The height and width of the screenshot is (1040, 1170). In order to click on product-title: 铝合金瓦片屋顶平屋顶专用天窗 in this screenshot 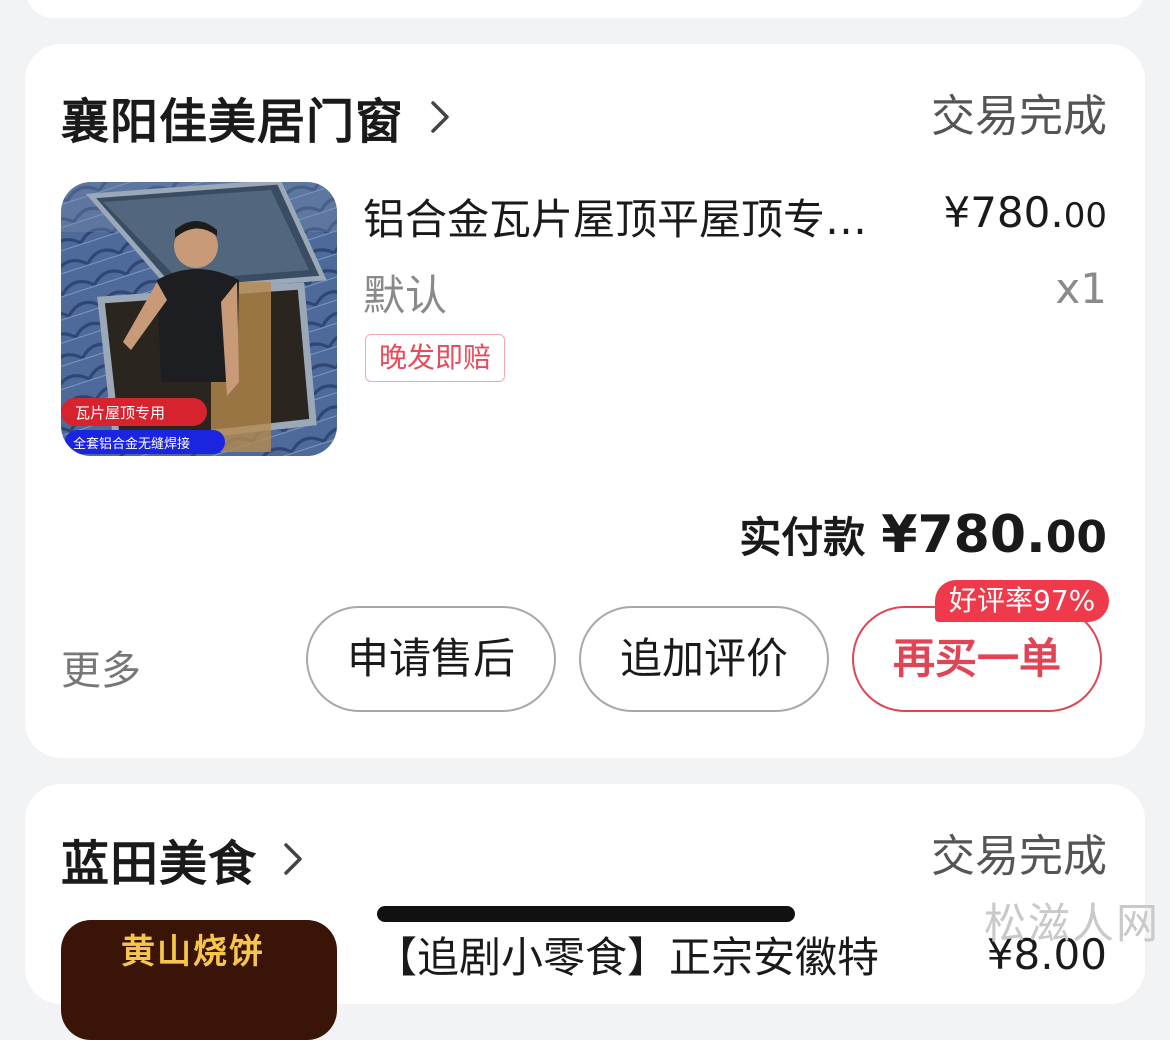, I will do `click(633, 216)`.